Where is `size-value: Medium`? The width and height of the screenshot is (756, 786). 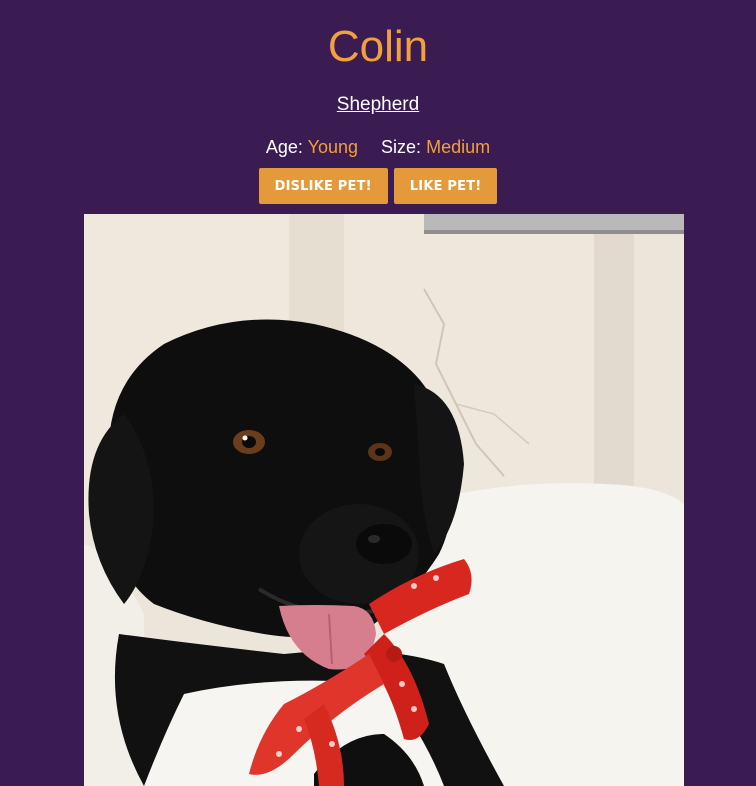 size-value: Medium is located at coordinates (458, 147).